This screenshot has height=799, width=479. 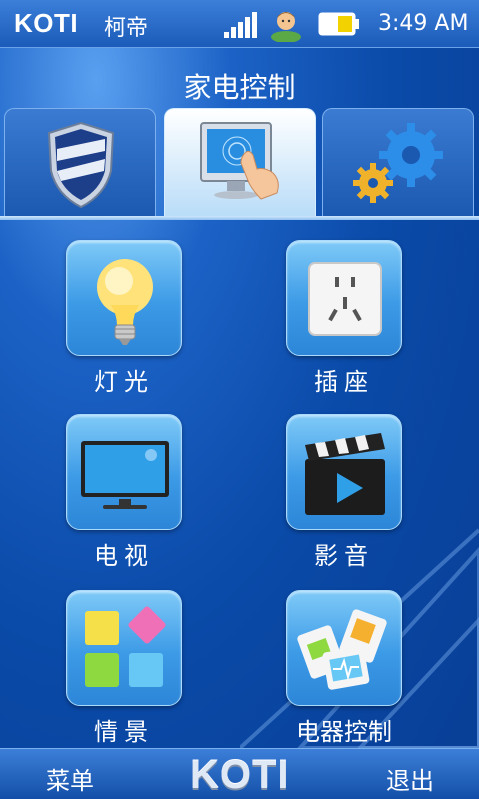 I want to click on gears-icon, so click(x=398, y=163).